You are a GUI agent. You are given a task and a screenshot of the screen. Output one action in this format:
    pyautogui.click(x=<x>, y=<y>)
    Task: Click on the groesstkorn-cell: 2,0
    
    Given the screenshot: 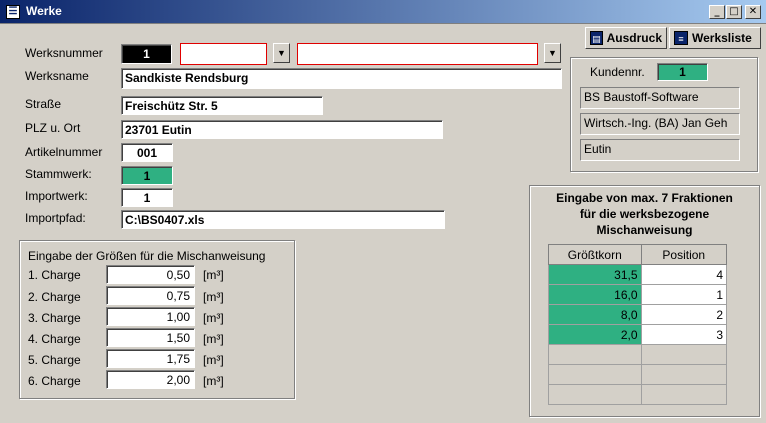 What is the action you would take?
    pyautogui.click(x=595, y=334)
    